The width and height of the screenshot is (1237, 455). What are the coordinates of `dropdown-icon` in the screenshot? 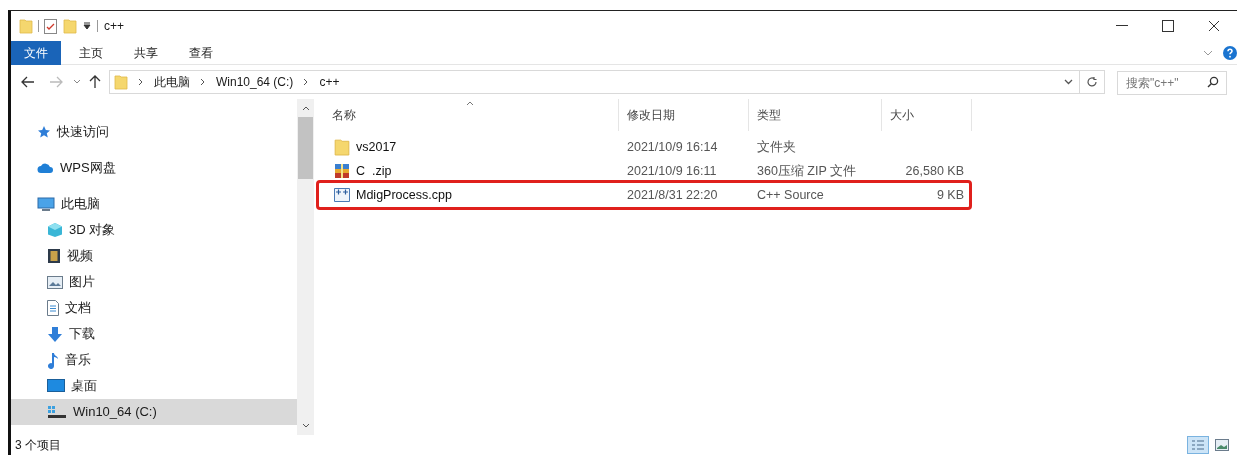 It's located at (87, 26).